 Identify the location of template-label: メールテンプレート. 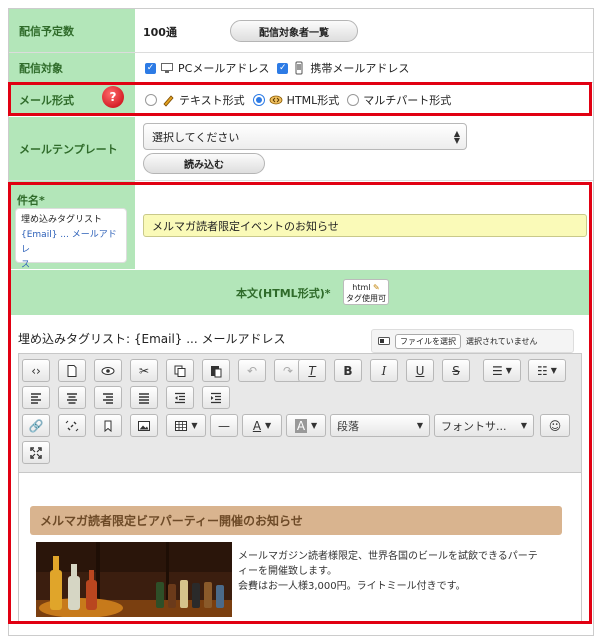
(72, 148).